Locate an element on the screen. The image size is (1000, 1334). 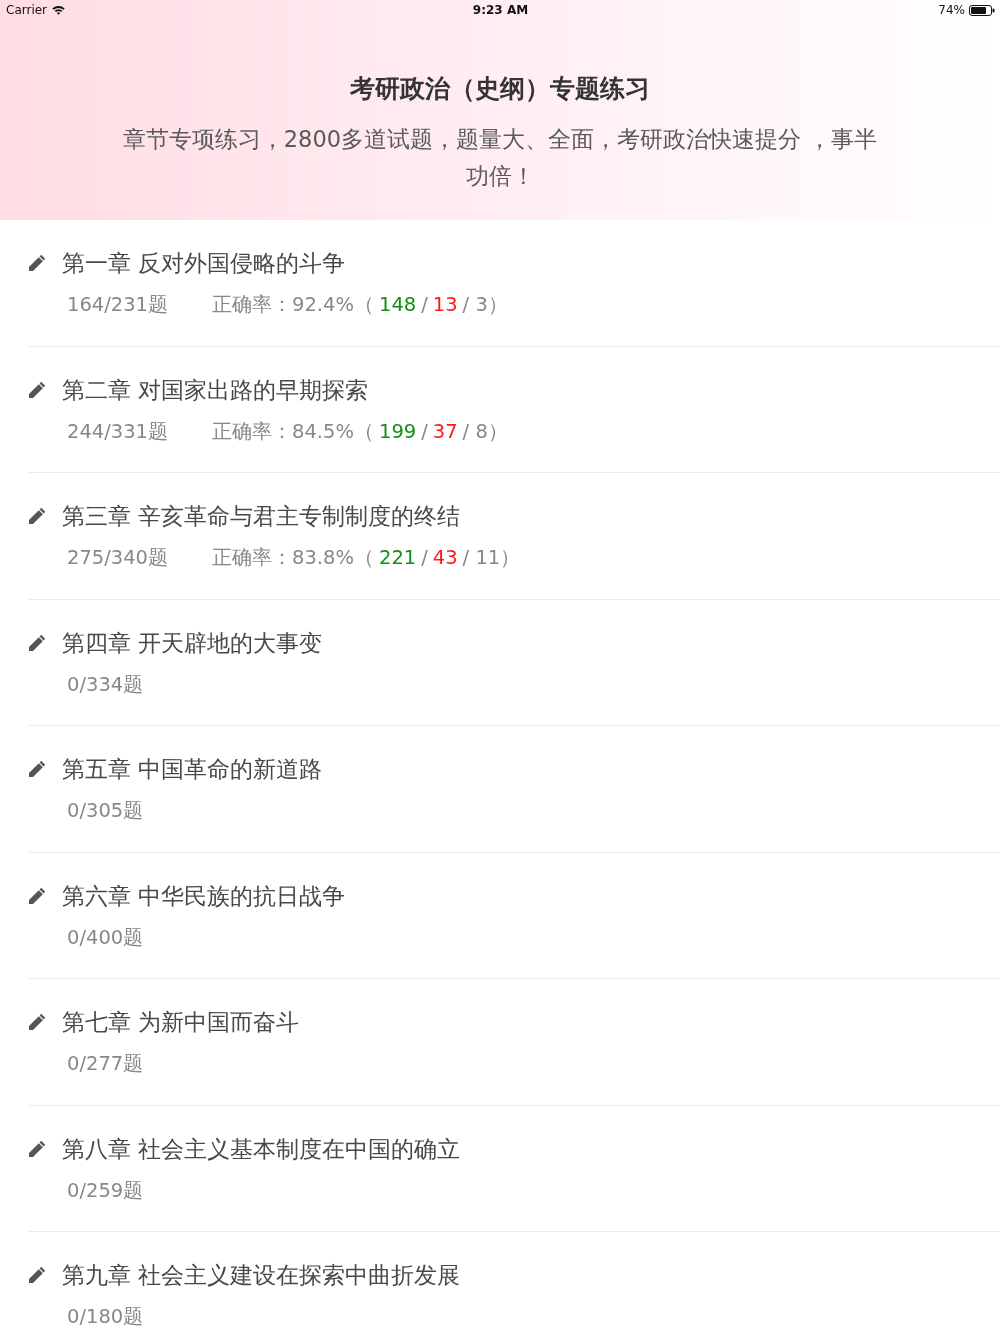
chapter-title: 第七章 为新中国而奋斗 is located at coordinates (181, 1022).